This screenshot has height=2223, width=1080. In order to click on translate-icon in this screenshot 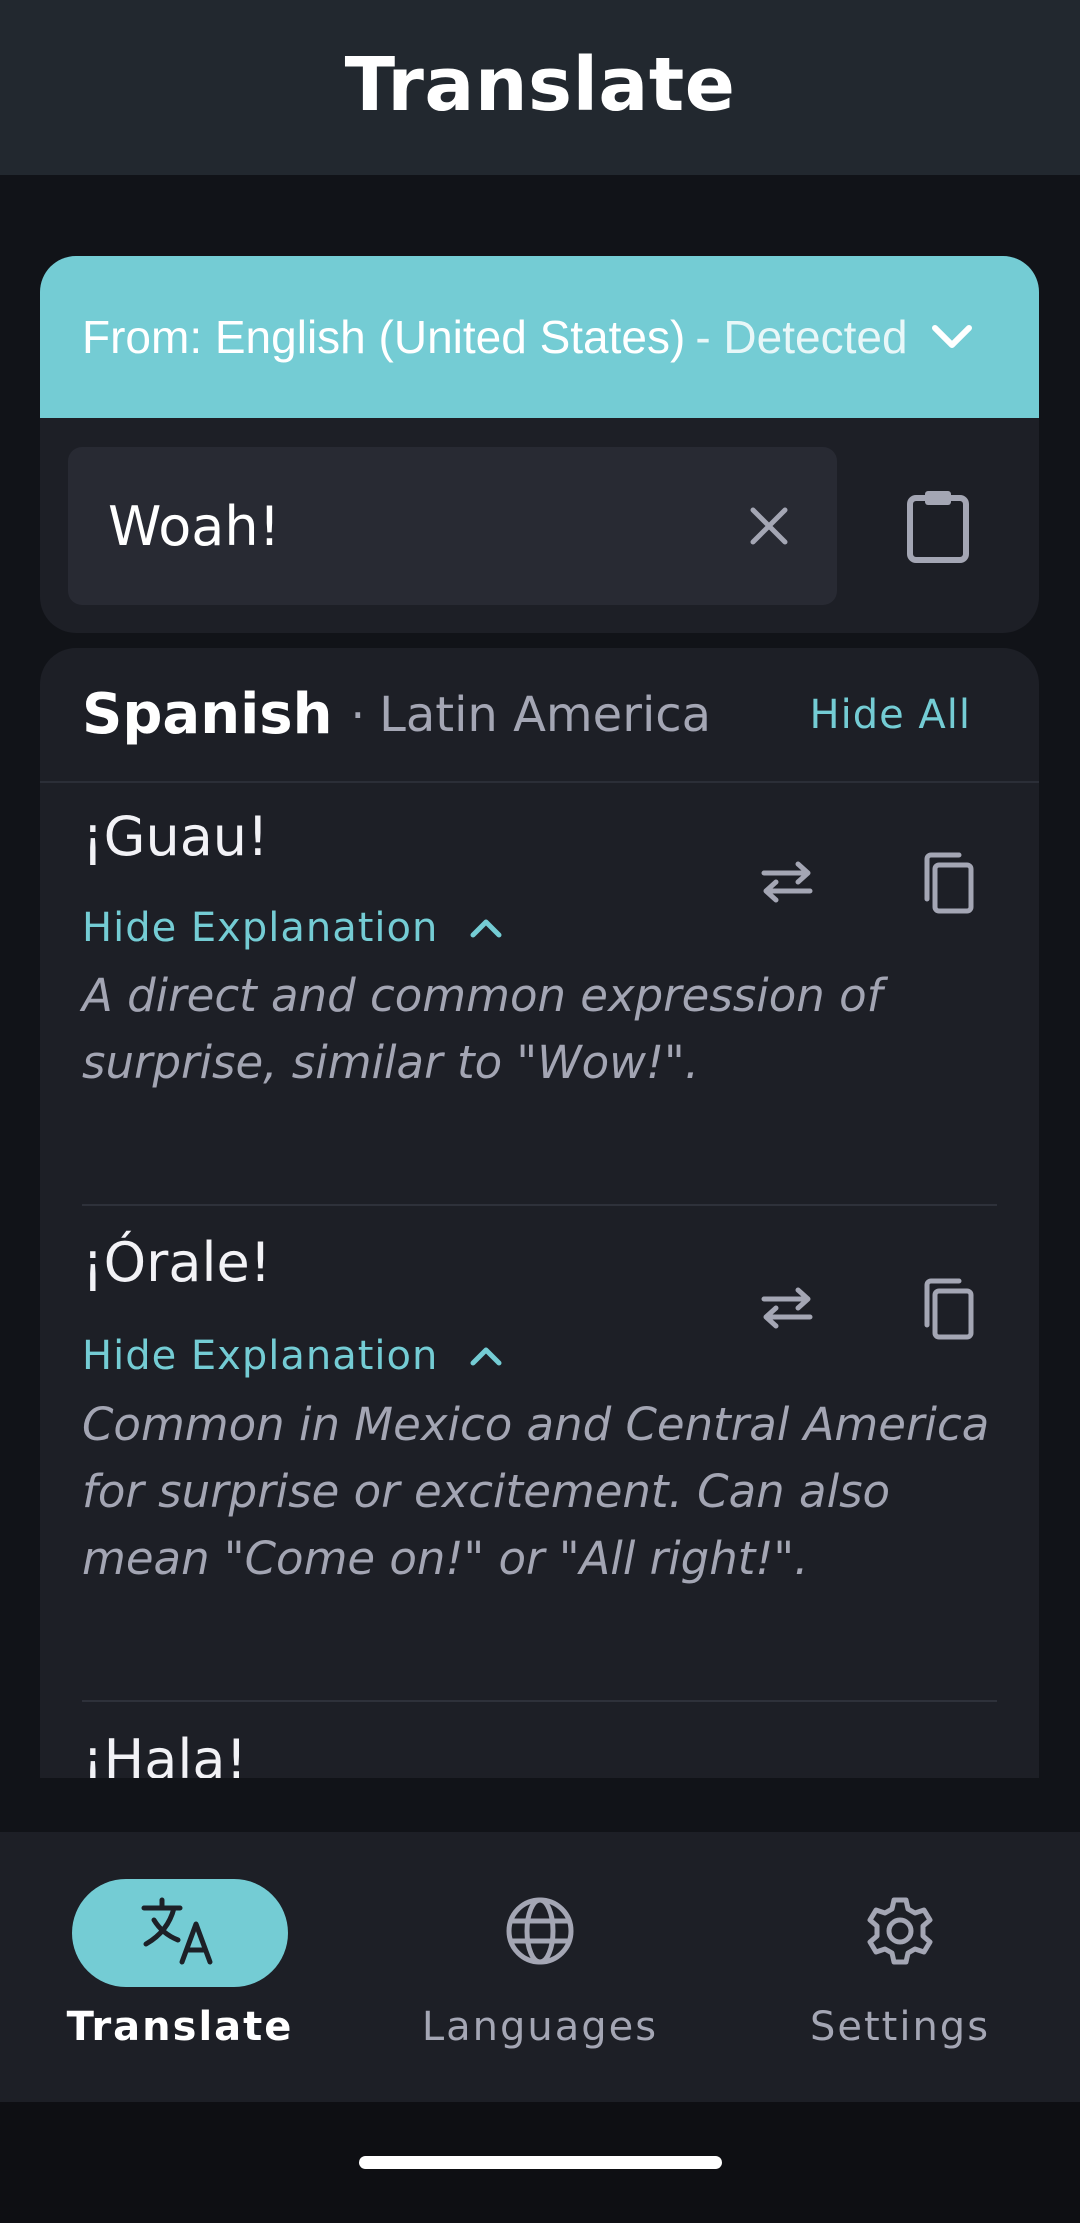, I will do `click(180, 1933)`.